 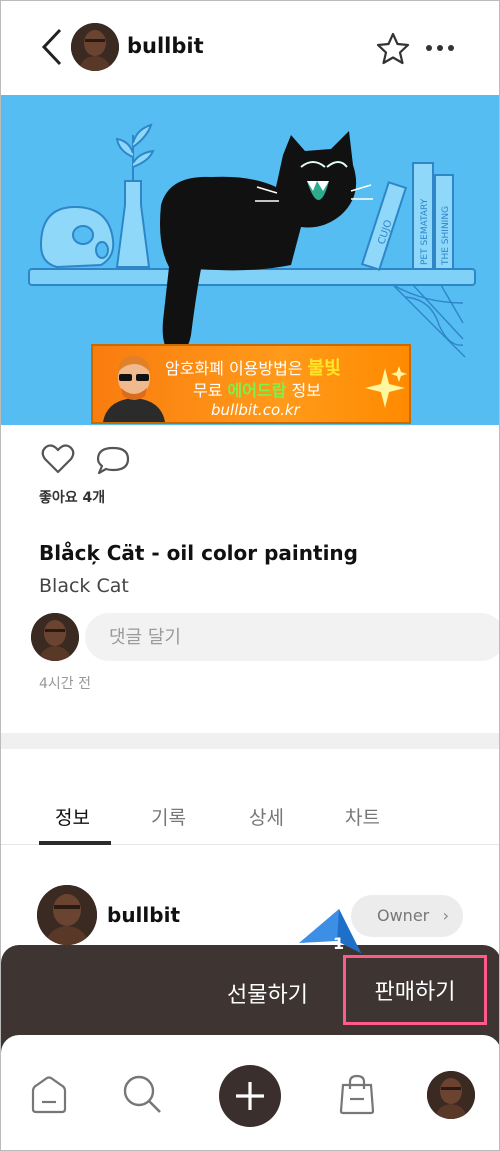 I want to click on post-title: Blåcķ Cät - oil color painting, so click(x=198, y=553).